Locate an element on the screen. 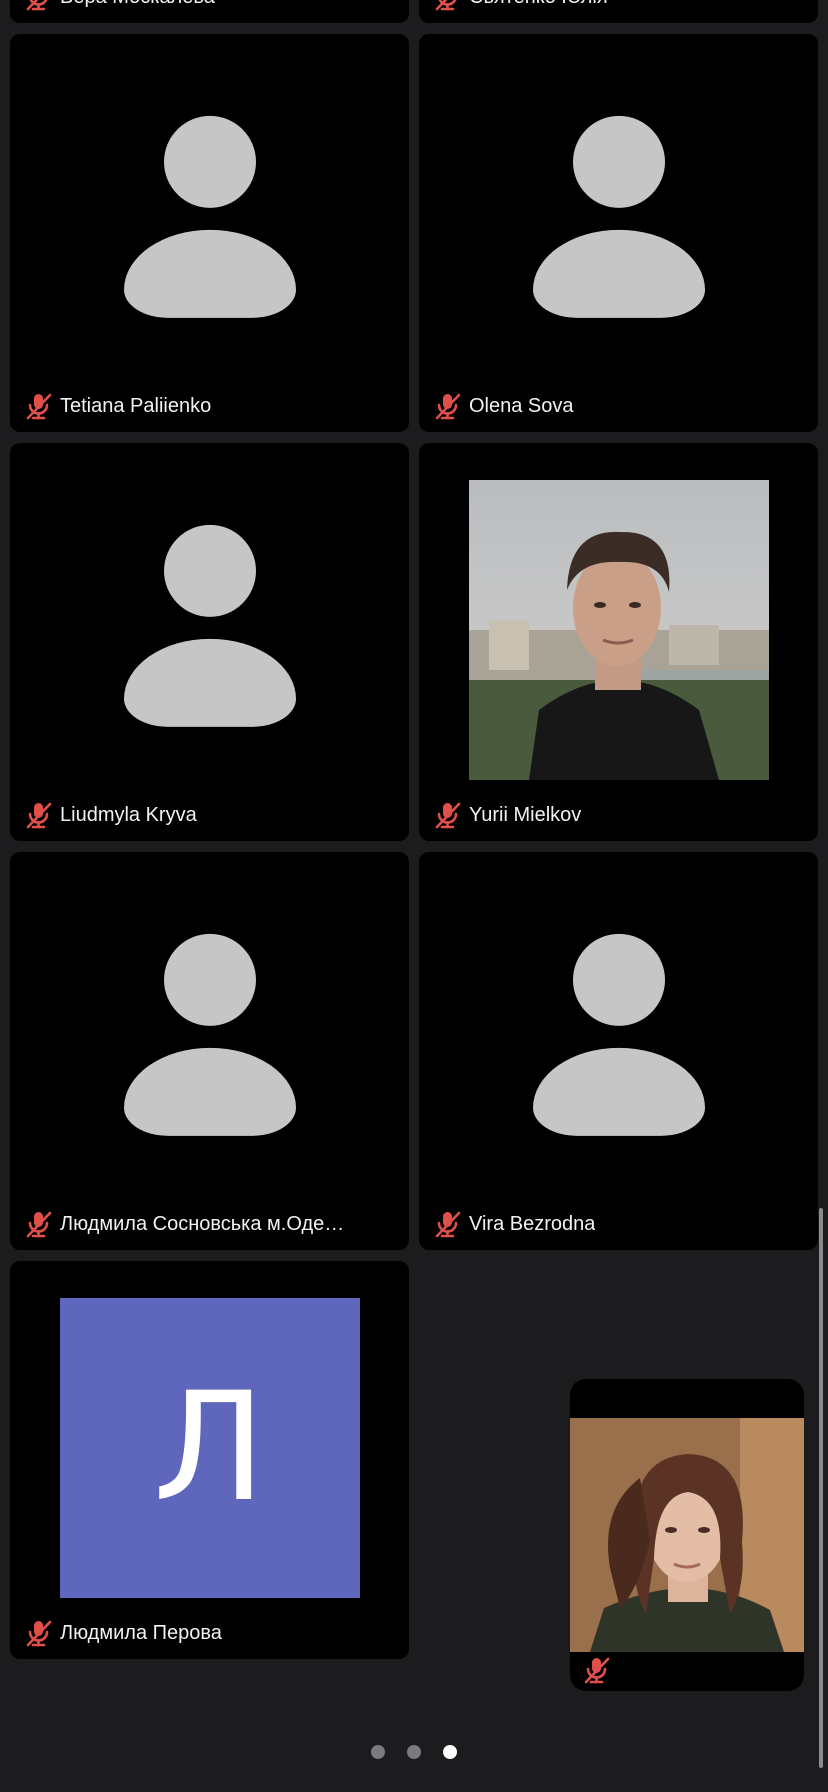 Image resolution: width=828 pixels, height=1792 pixels. participant-name-bar: Olena Sova is located at coordinates (503, 406).